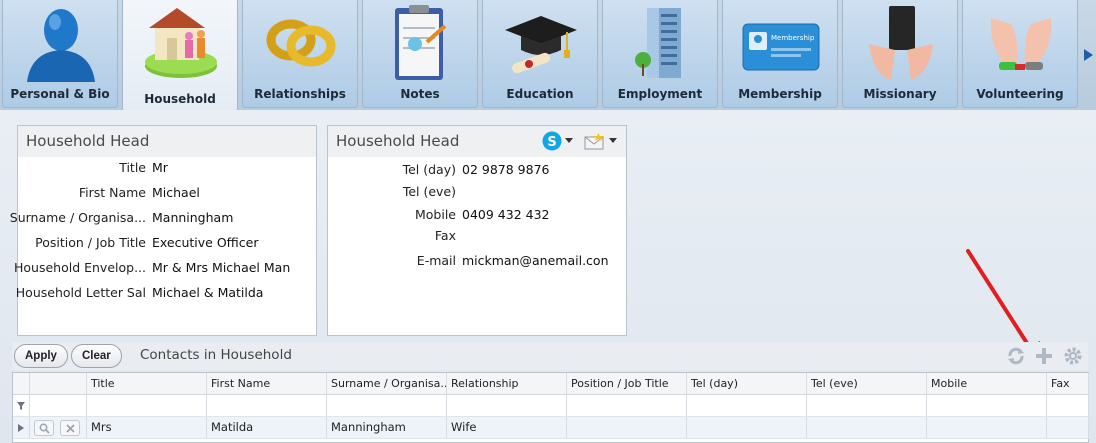  I want to click on email-icon, so click(595, 141).